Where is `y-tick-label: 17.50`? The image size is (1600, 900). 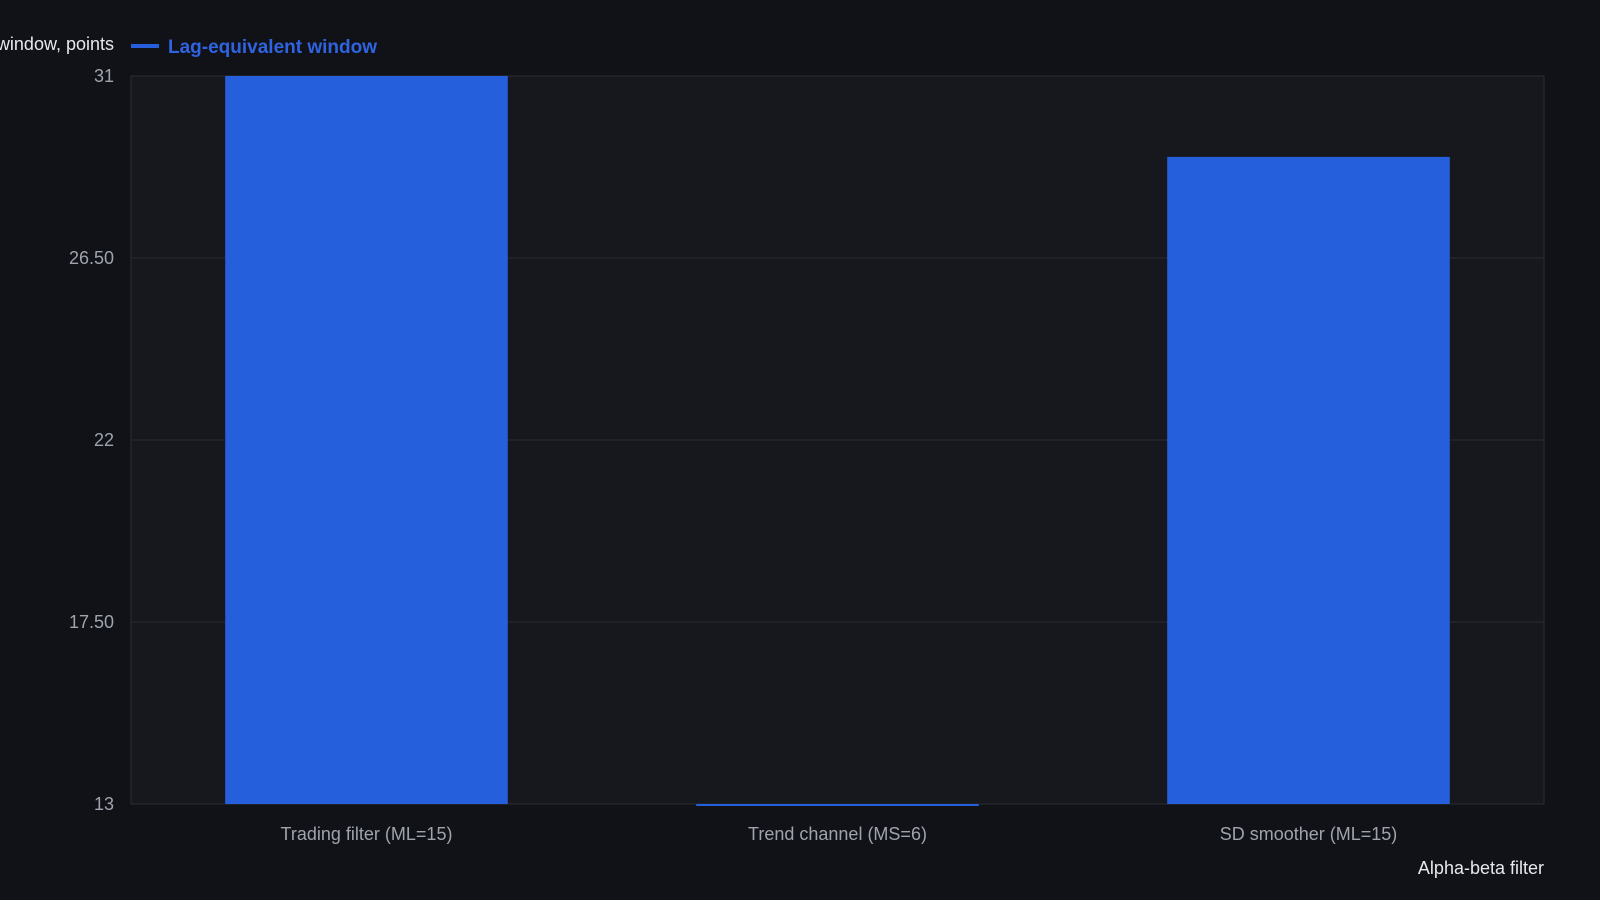
y-tick-label: 17.50 is located at coordinates (91, 622).